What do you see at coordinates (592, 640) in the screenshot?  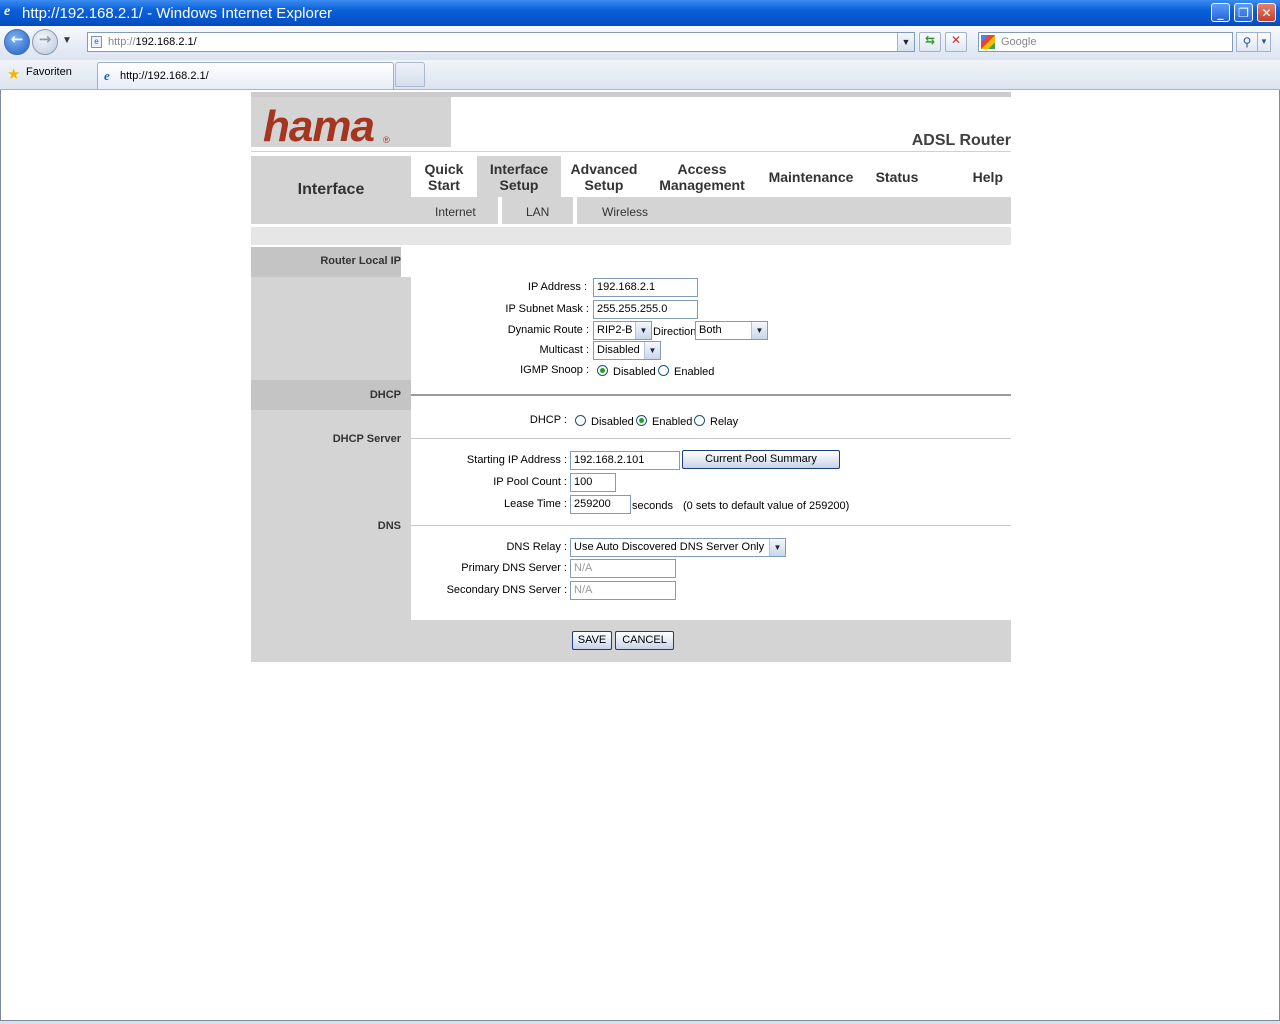 I see `save-button: SAVE` at bounding box center [592, 640].